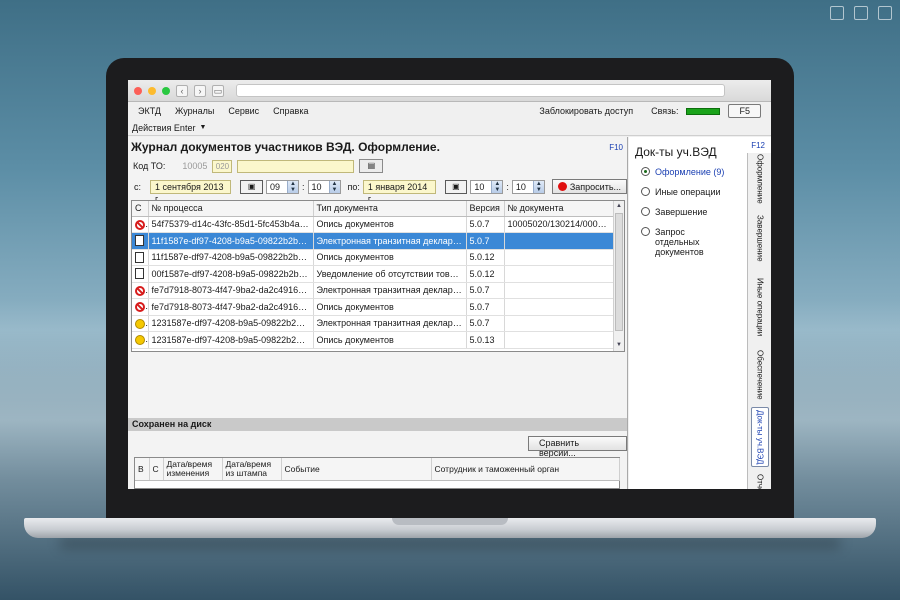 This screenshot has height=600, width=900. What do you see at coordinates (480, 90) in the screenshot?
I see `address-bar` at bounding box center [480, 90].